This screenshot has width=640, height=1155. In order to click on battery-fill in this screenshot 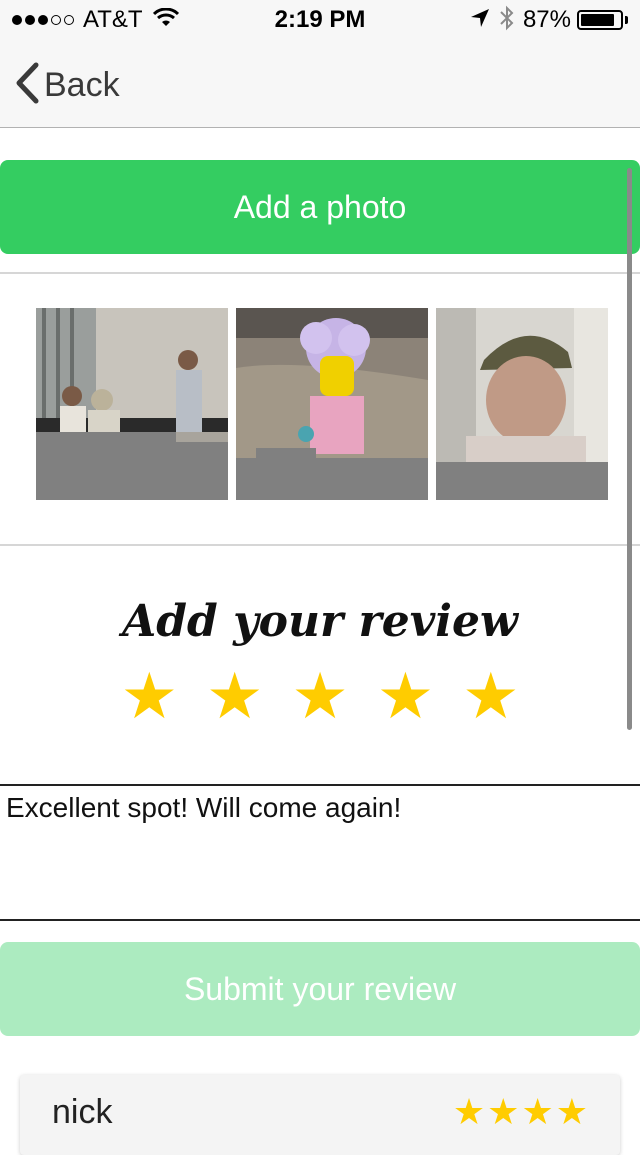, I will do `click(597, 20)`.